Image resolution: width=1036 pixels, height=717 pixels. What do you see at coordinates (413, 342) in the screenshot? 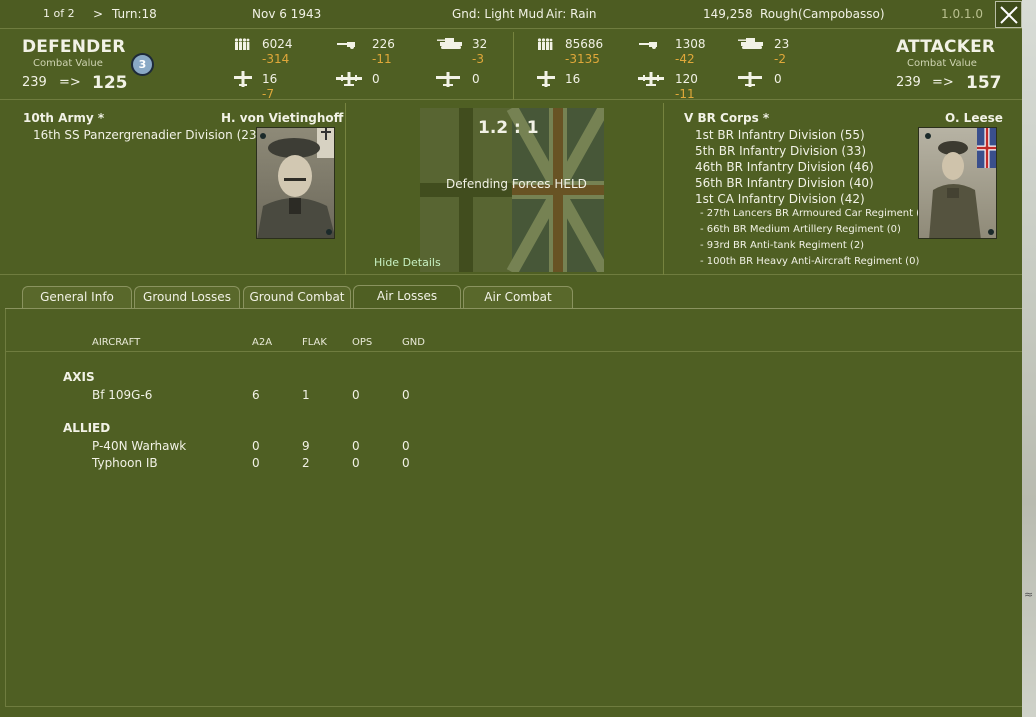
I see `column-header-gnd: GND` at bounding box center [413, 342].